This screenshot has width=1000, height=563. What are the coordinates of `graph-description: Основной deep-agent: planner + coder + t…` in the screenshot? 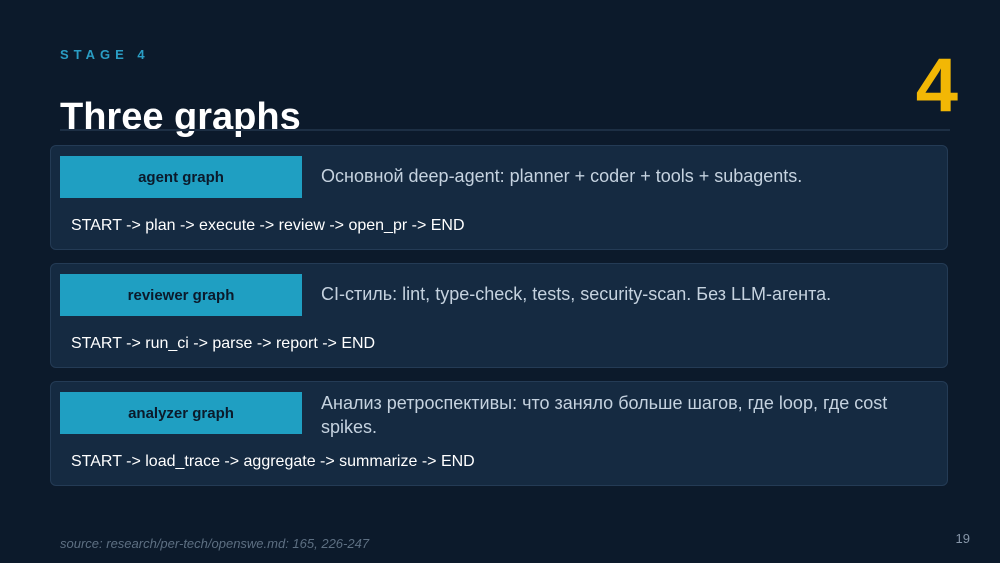 It's located at (562, 176).